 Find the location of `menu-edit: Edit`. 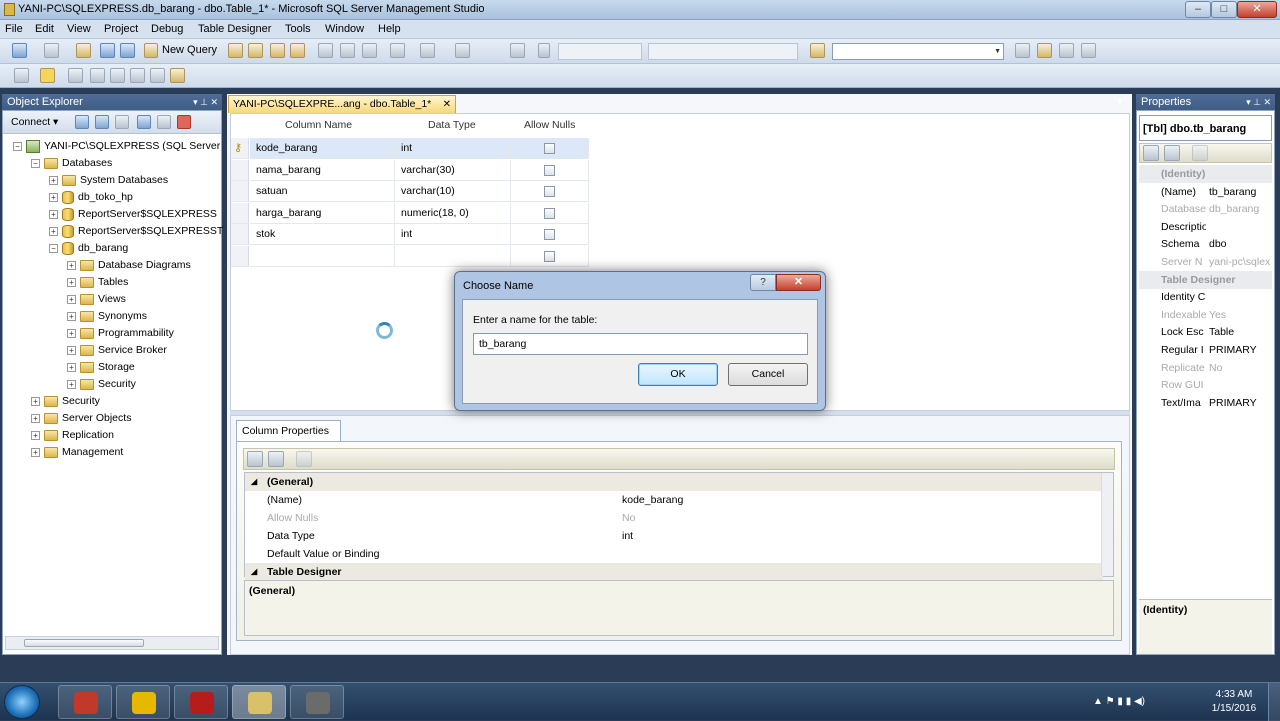

menu-edit: Edit is located at coordinates (44, 29).